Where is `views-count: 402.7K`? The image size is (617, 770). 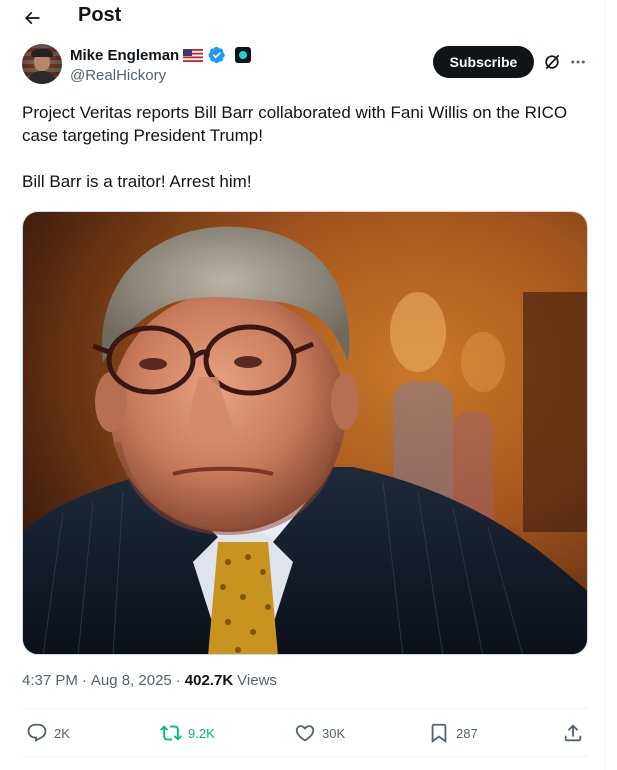 views-count: 402.7K is located at coordinates (209, 680).